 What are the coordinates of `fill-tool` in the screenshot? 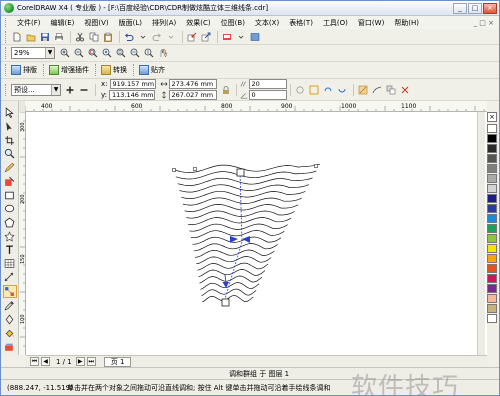 It's located at (10, 334).